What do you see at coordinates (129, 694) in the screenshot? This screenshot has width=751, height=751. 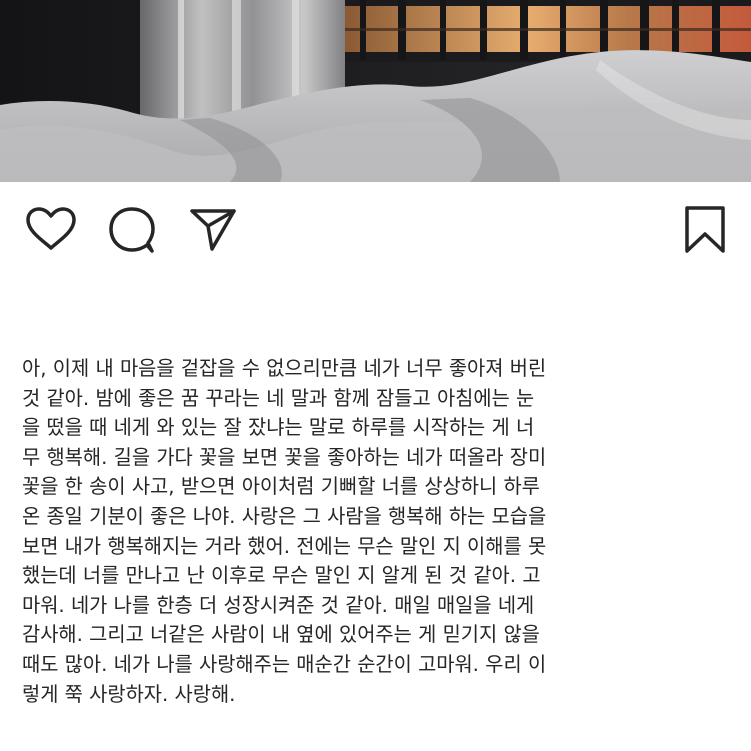 I see `caption-line: 렇게 쭉 사랑하자. 사랑해.` at bounding box center [129, 694].